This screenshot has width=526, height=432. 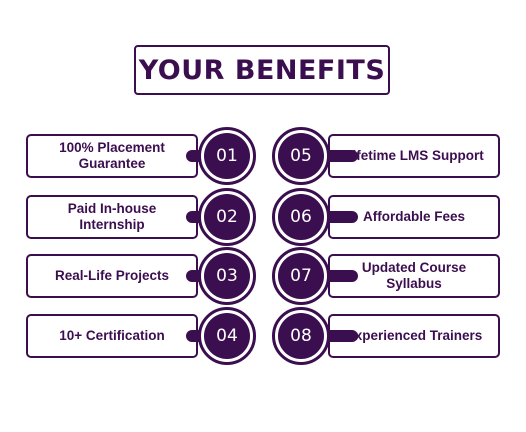 What do you see at coordinates (112, 276) in the screenshot?
I see `benefit-label: Real-Life Projects` at bounding box center [112, 276].